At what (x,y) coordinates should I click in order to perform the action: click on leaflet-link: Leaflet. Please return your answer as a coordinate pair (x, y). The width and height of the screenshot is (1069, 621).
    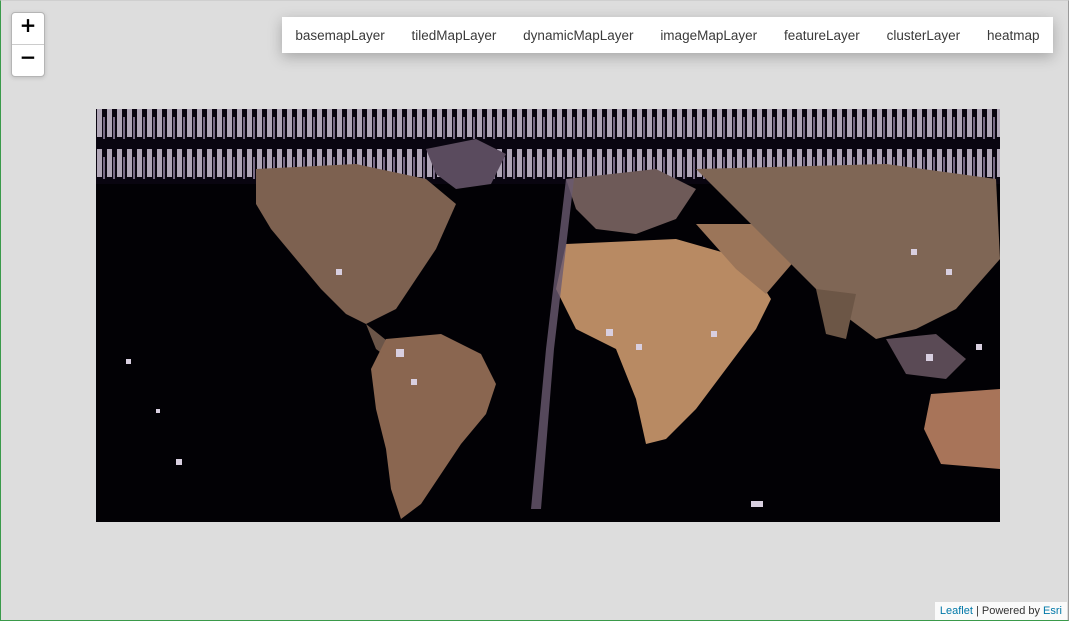
    Looking at the image, I should click on (956, 611).